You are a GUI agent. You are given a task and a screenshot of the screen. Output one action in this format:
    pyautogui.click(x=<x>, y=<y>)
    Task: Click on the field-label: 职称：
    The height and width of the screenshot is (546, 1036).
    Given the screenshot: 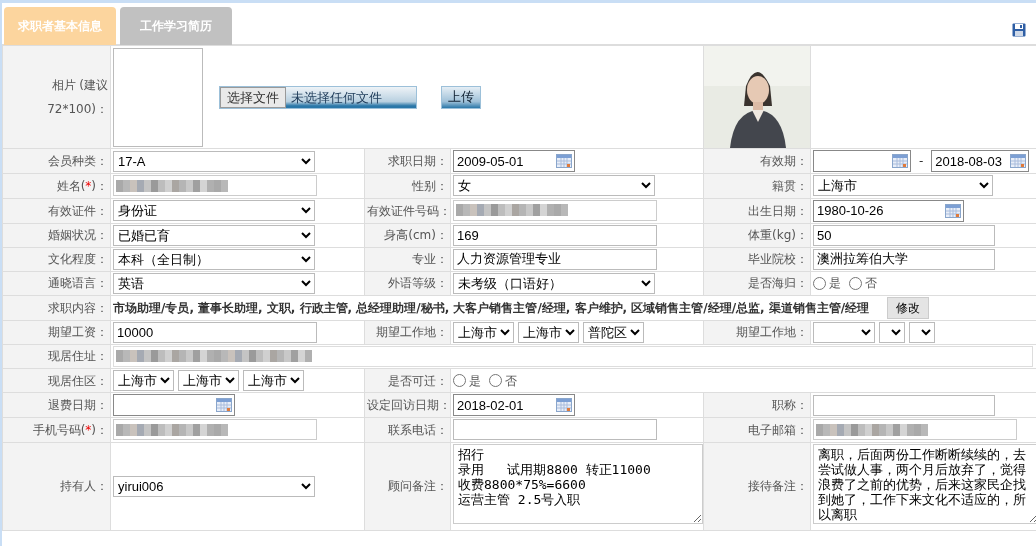 What is the action you would take?
    pyautogui.click(x=790, y=405)
    